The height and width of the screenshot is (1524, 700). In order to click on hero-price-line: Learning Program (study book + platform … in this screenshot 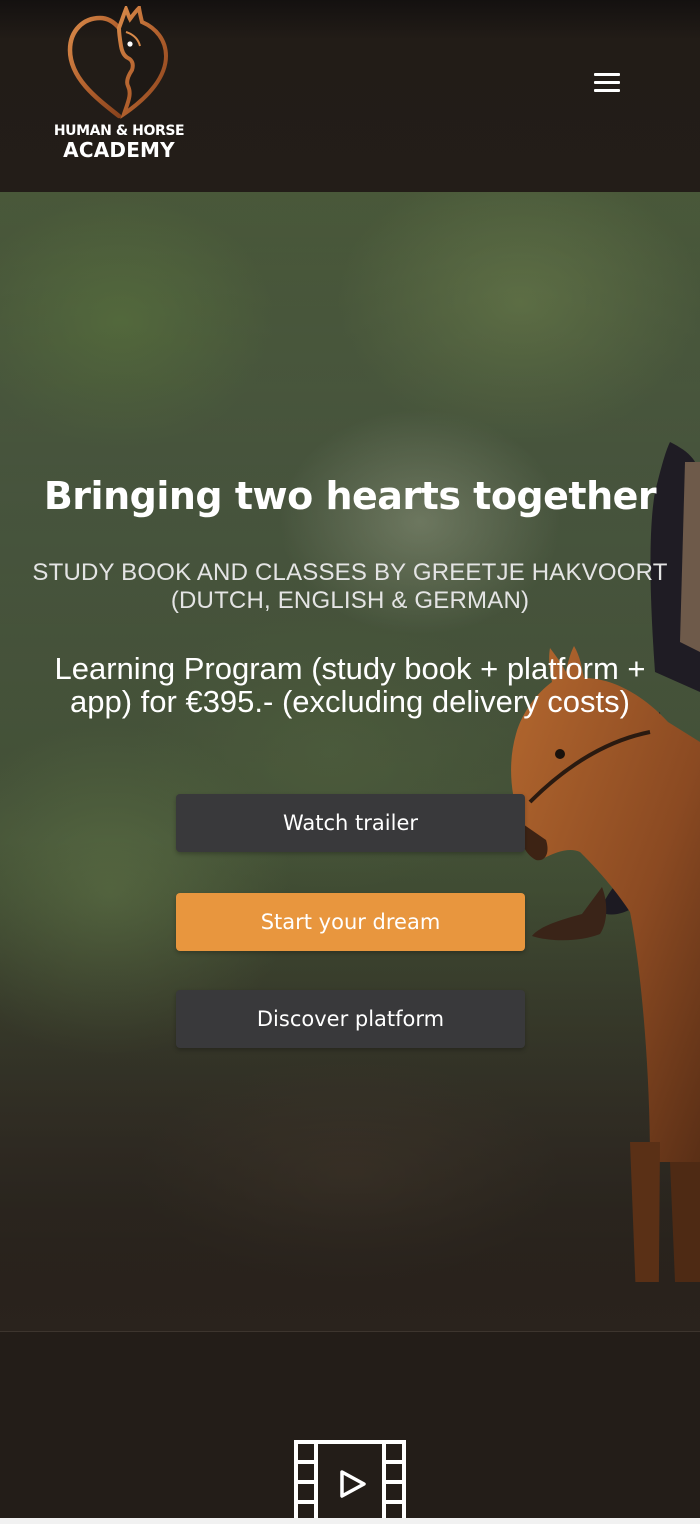, I will do `click(350, 668)`.